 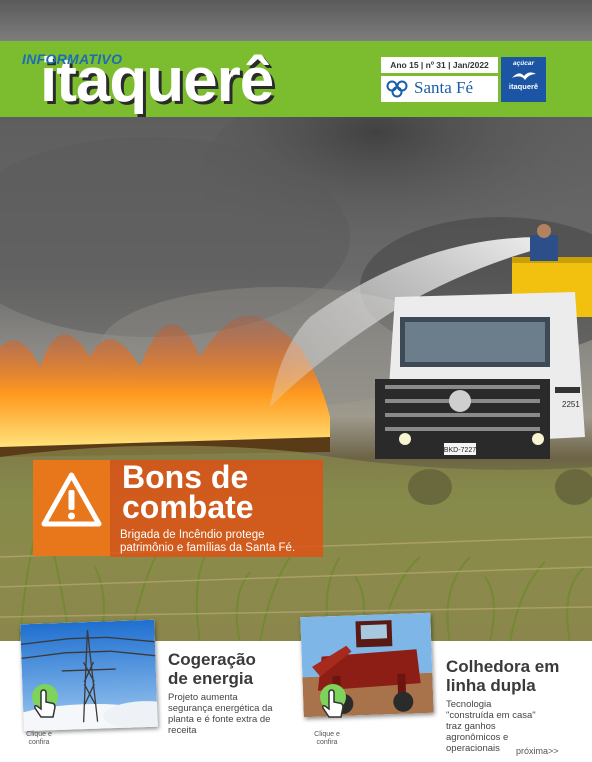 I want to click on article-2-title: Colhedora em linha dupla, so click(x=511, y=676).